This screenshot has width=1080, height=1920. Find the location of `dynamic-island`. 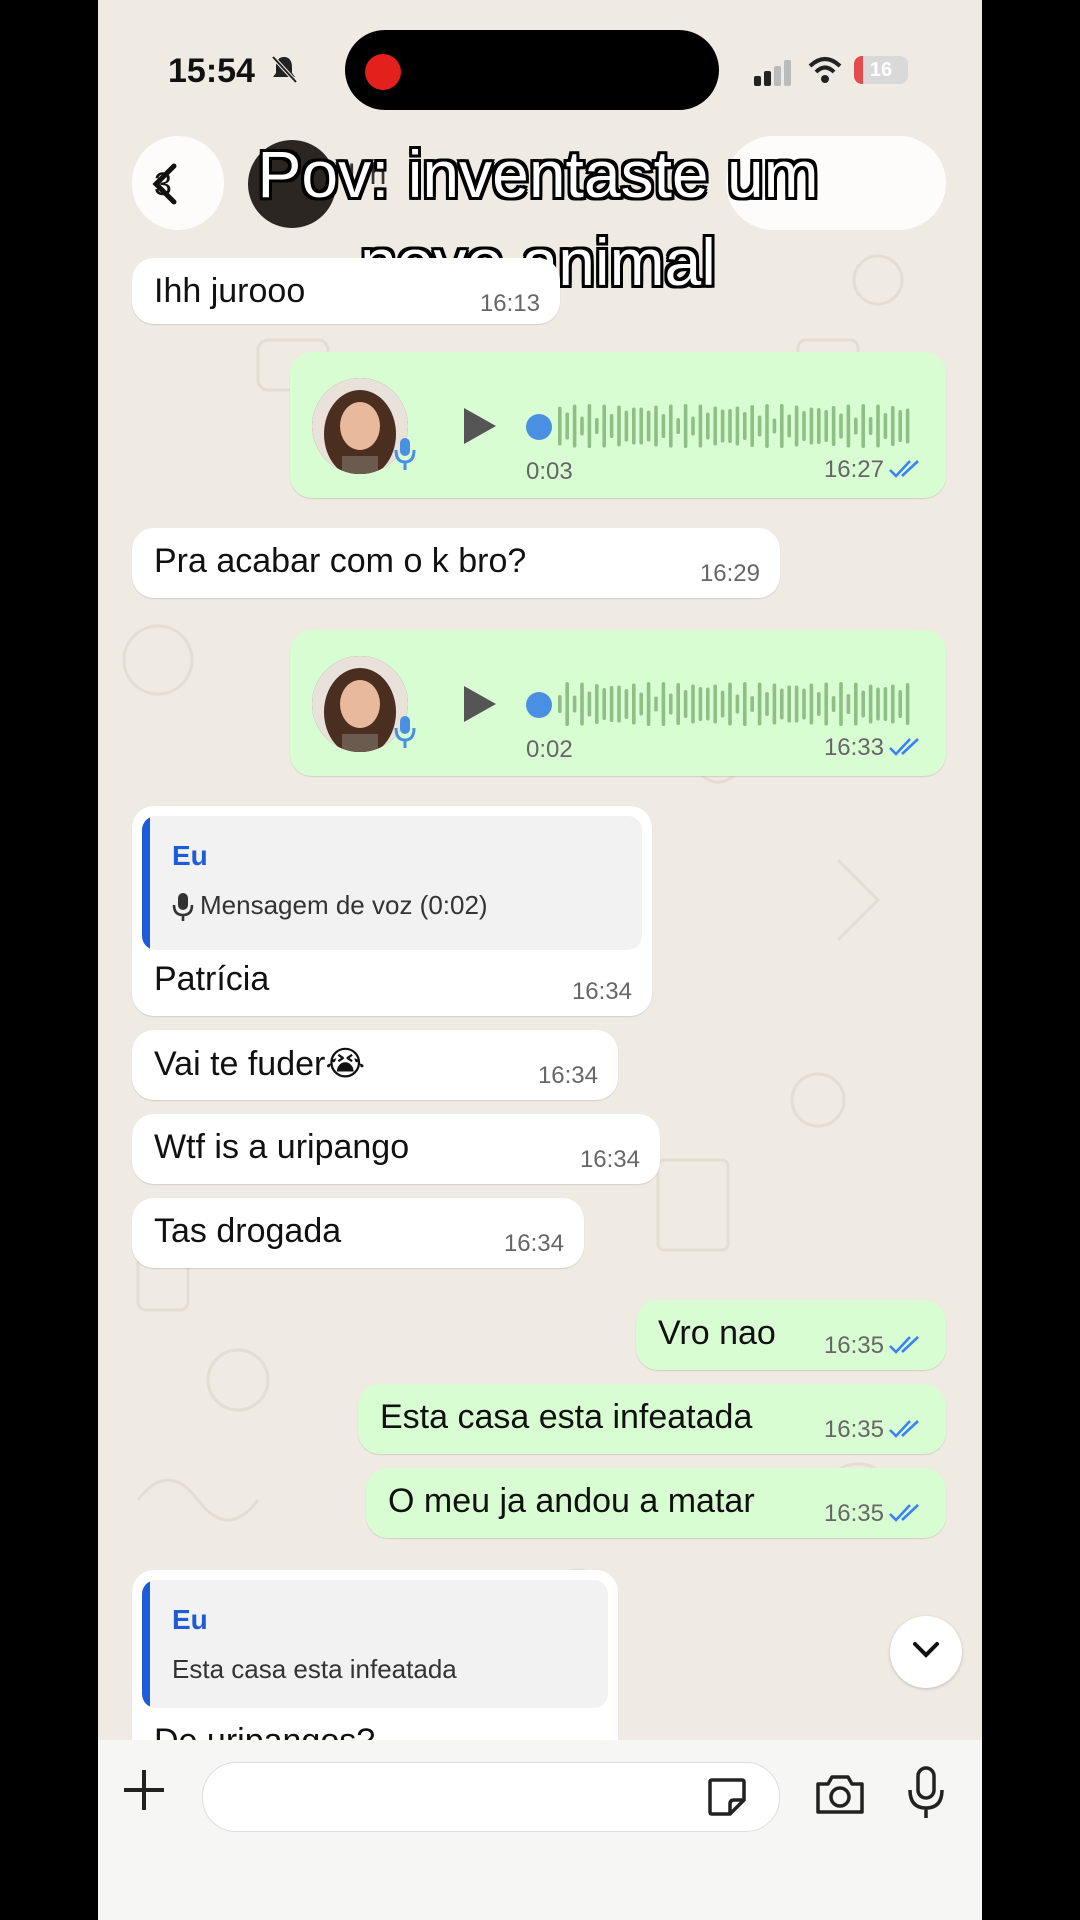

dynamic-island is located at coordinates (532, 70).